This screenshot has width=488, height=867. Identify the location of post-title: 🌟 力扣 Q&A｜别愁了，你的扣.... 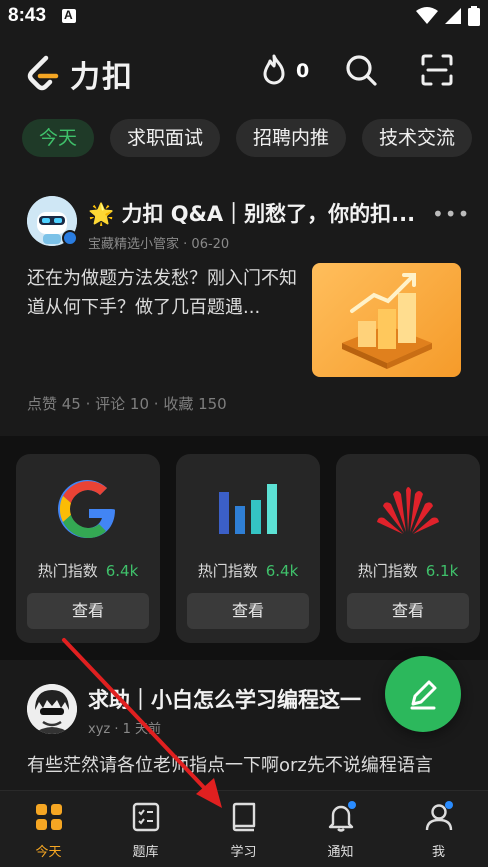
(252, 214).